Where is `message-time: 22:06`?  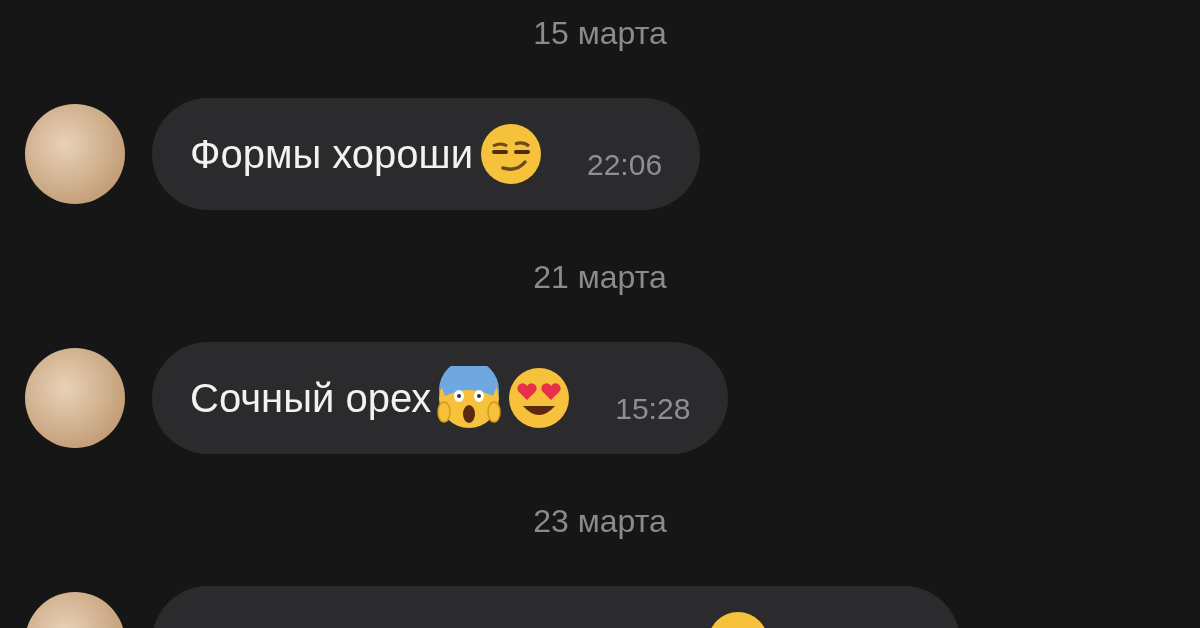
message-time: 22:06 is located at coordinates (625, 165).